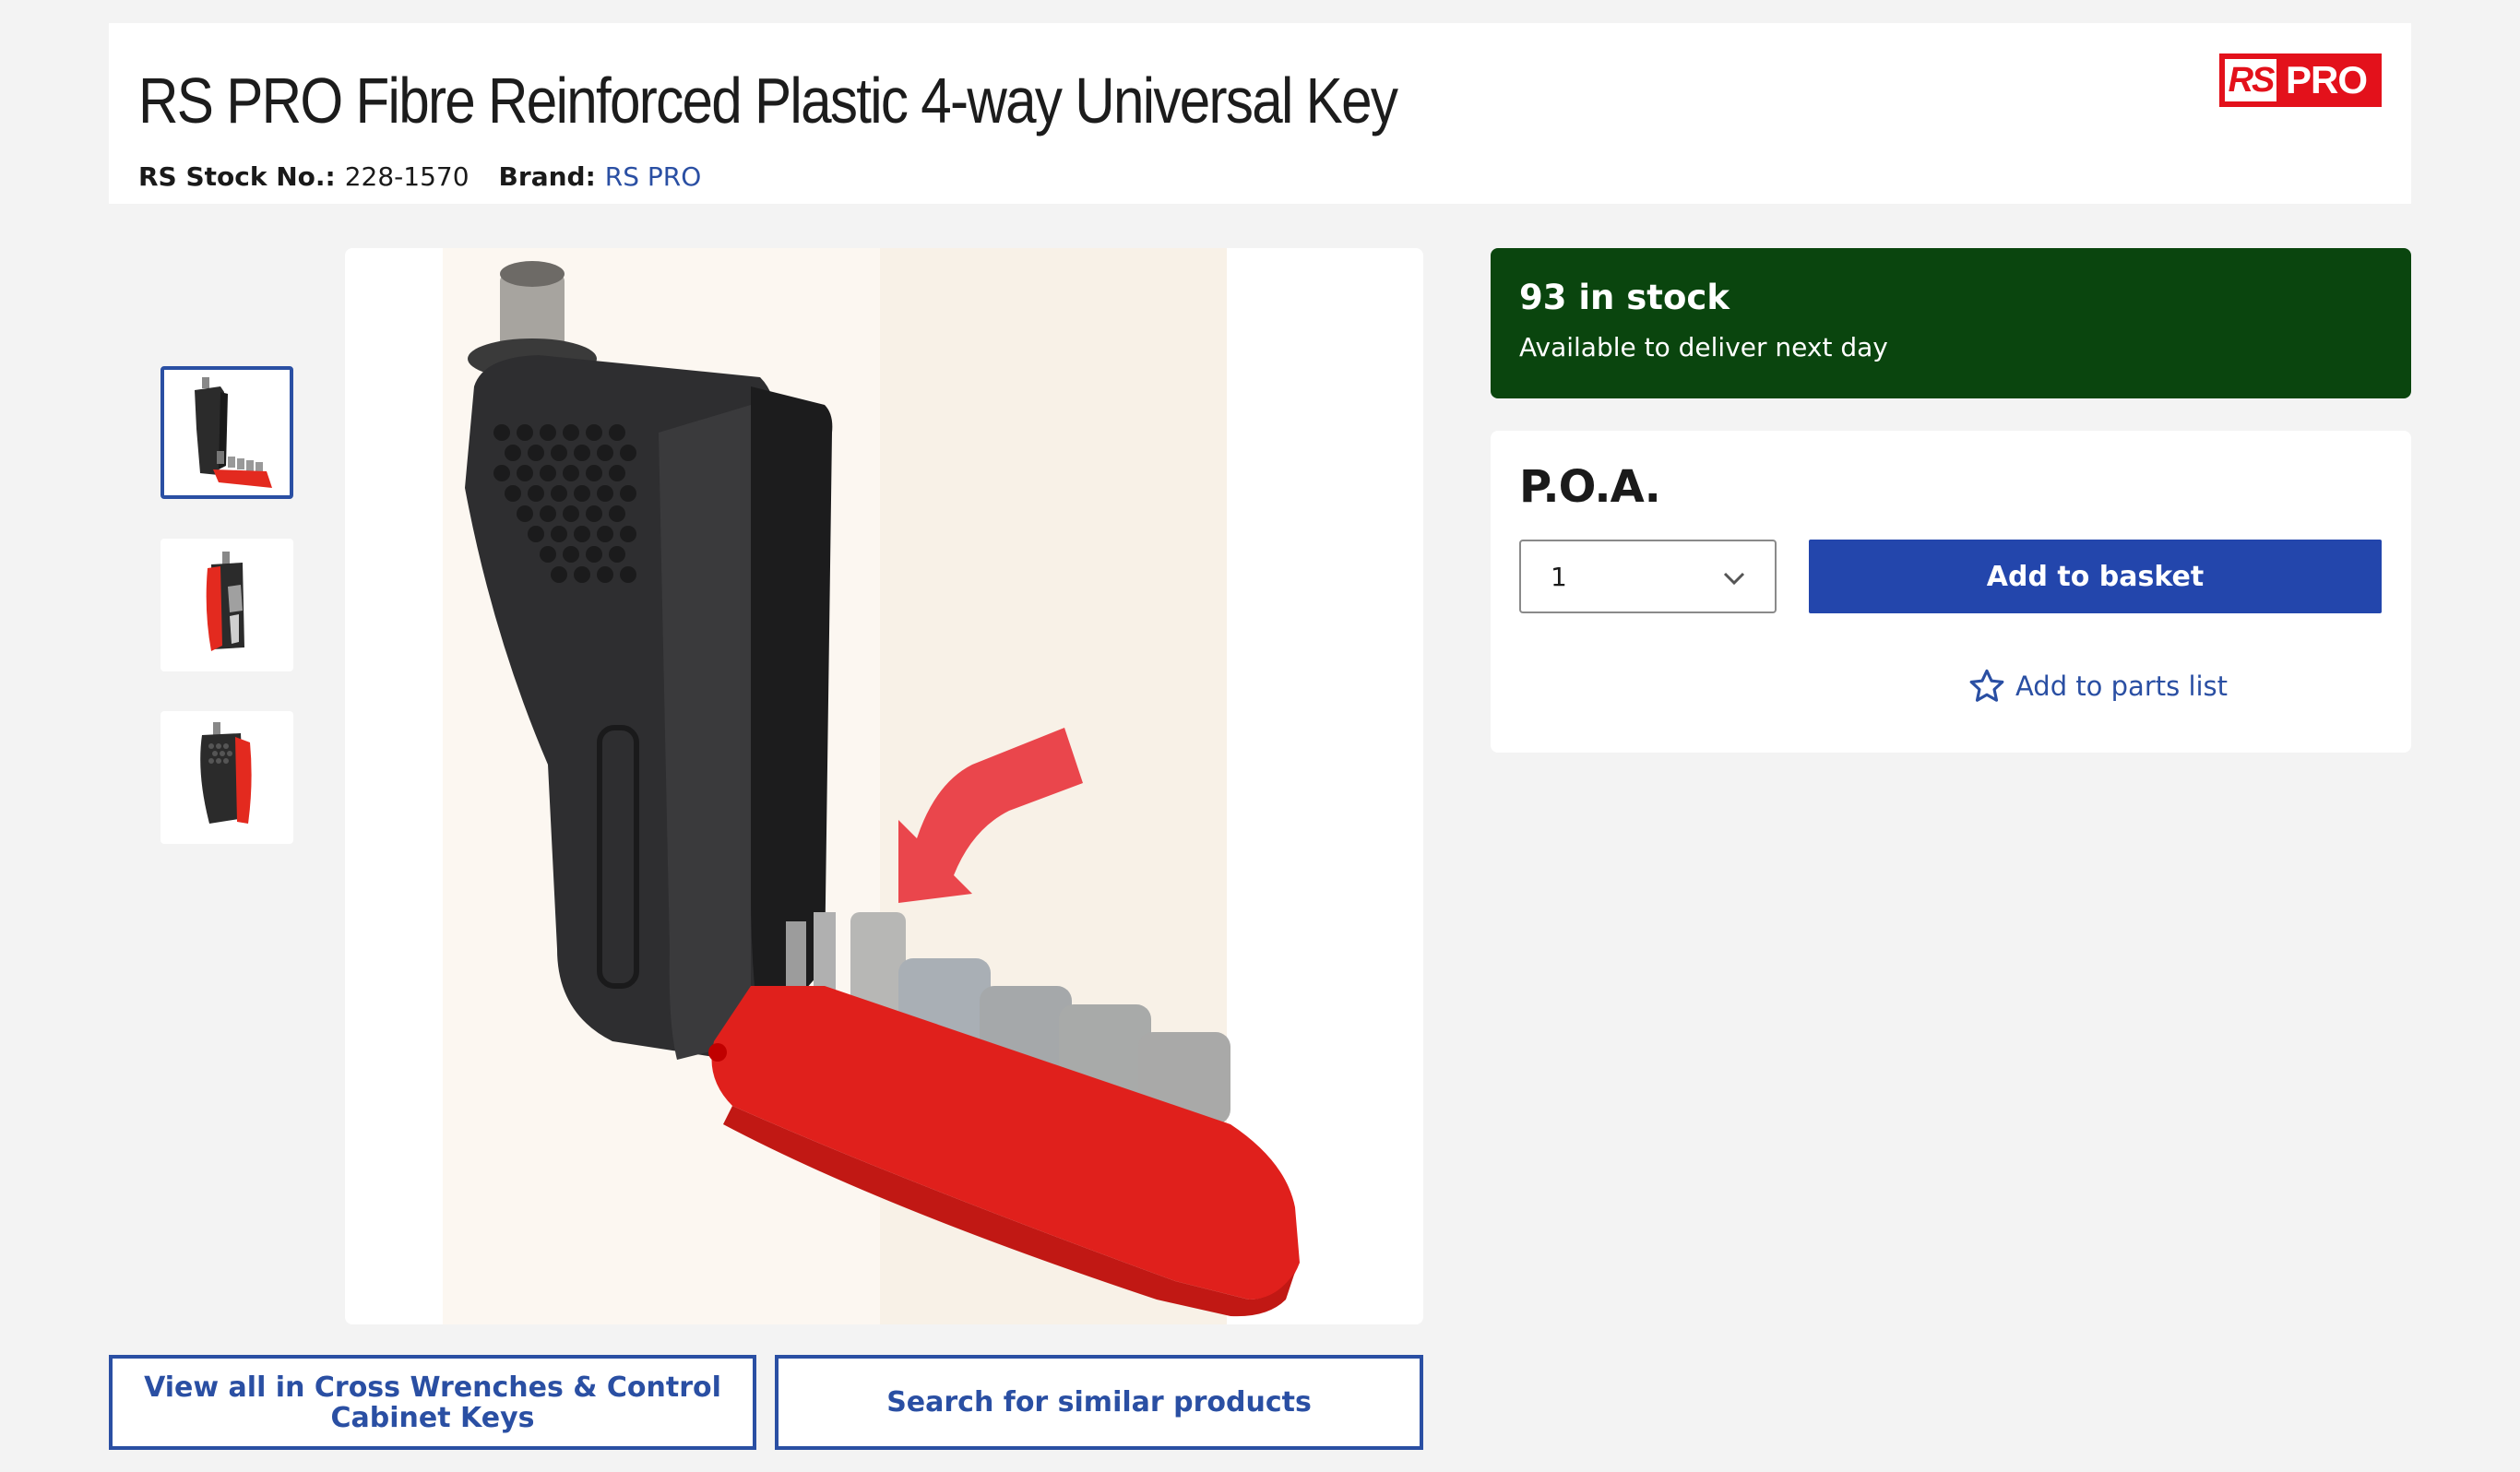 The height and width of the screenshot is (1472, 2520). Describe the element at coordinates (1590, 487) in the screenshot. I see `price: P.O.A.` at that location.